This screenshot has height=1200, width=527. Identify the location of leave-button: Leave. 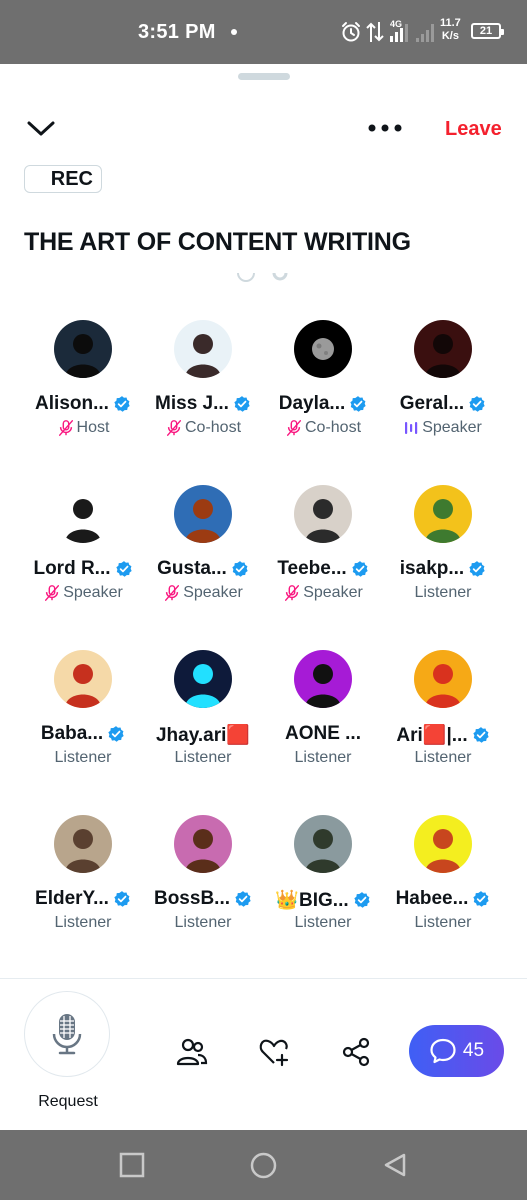
(473, 129).